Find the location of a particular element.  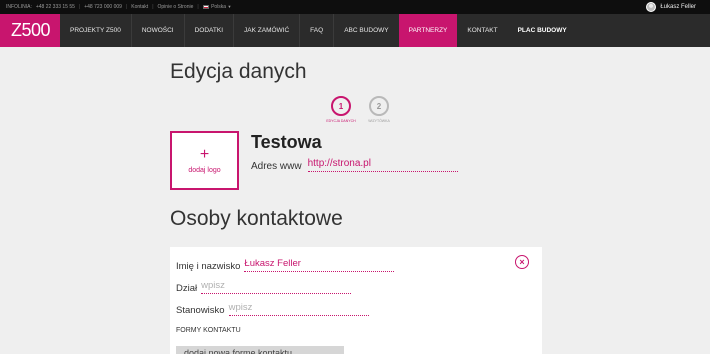

step-1: 1 Edycja danych is located at coordinates (341, 109).